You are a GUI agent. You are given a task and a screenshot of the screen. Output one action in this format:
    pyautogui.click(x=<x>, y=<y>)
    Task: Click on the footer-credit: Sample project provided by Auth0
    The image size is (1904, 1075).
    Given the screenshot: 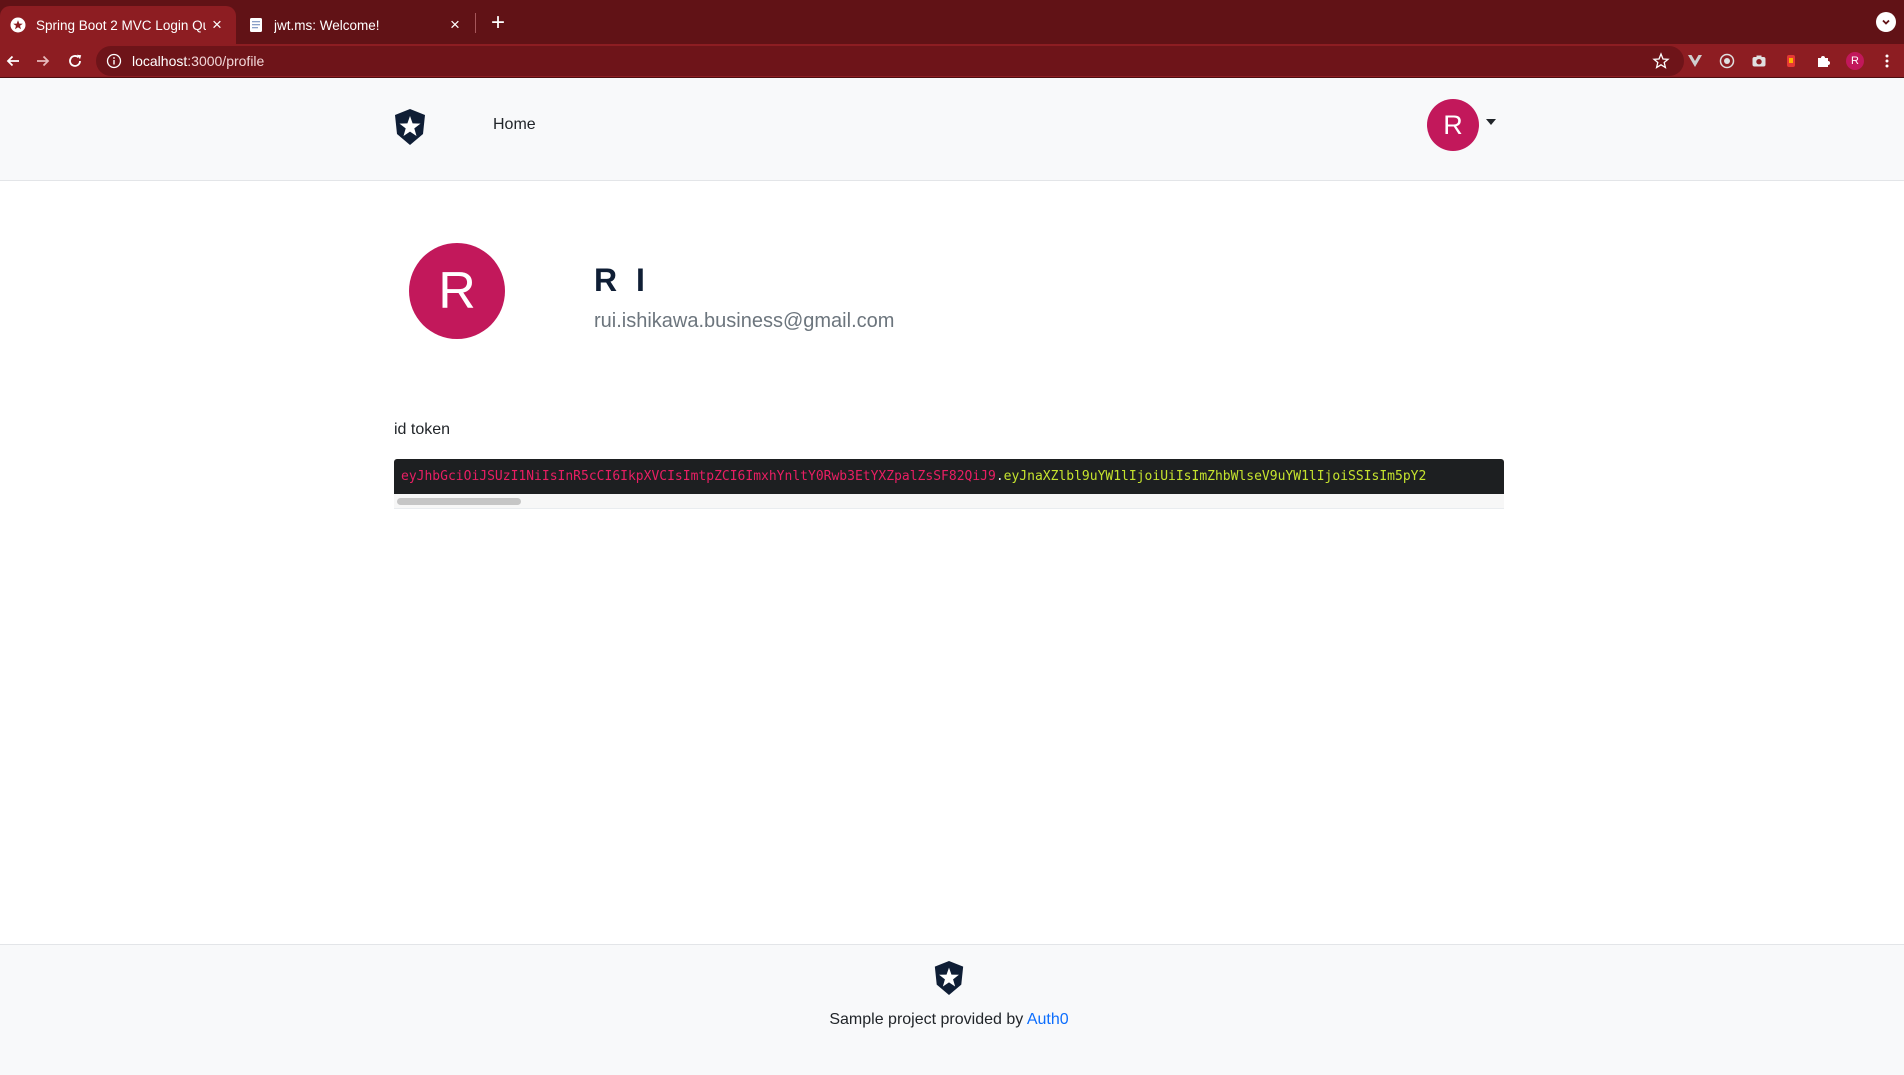 What is the action you would take?
    pyautogui.click(x=949, y=1020)
    